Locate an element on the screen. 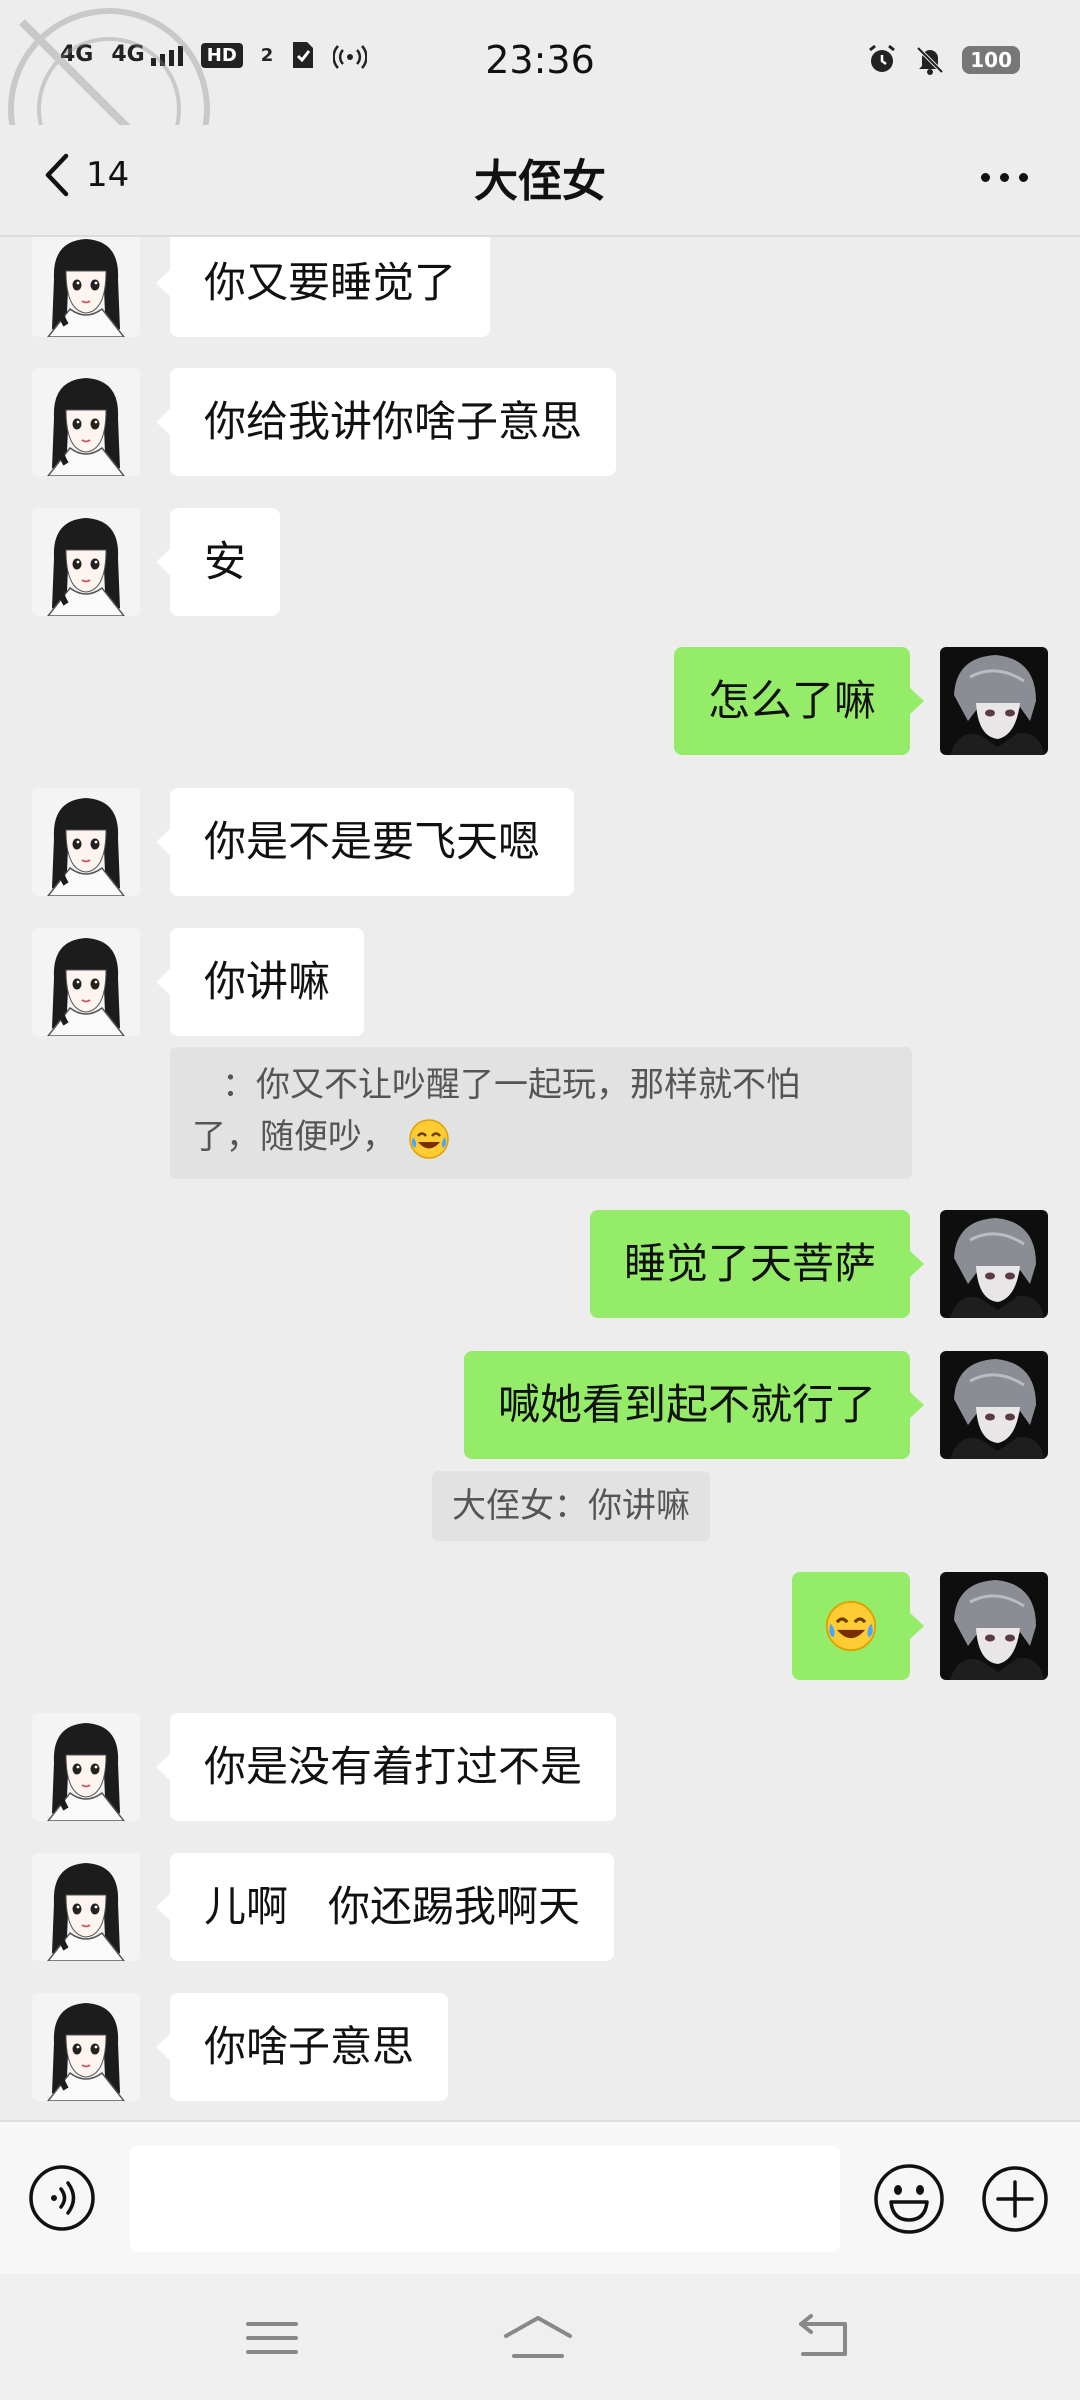  plus-icon is located at coordinates (1015, 2199).